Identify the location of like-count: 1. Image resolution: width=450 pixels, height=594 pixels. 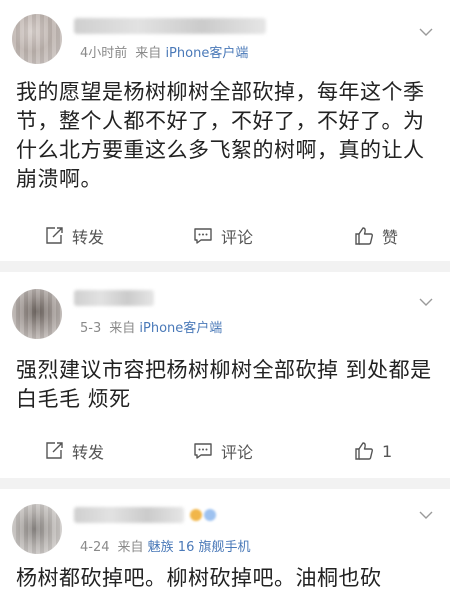
(387, 451).